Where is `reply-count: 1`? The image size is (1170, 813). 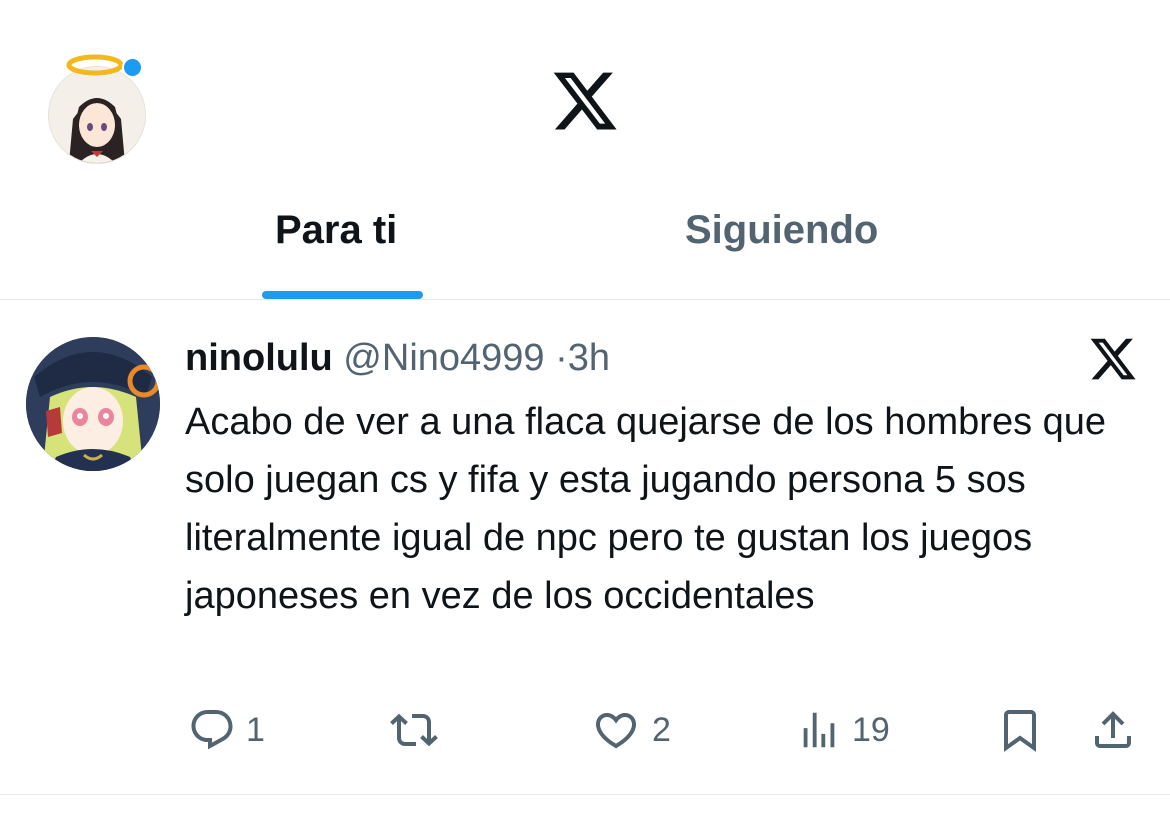 reply-count: 1 is located at coordinates (255, 729).